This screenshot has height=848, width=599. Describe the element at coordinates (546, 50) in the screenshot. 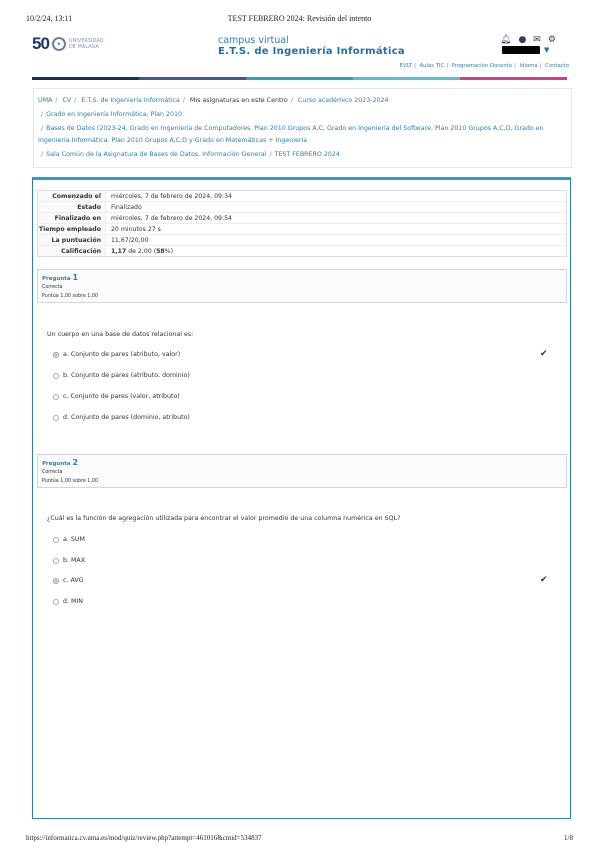

I see `chevron-down-icon: ▼` at that location.